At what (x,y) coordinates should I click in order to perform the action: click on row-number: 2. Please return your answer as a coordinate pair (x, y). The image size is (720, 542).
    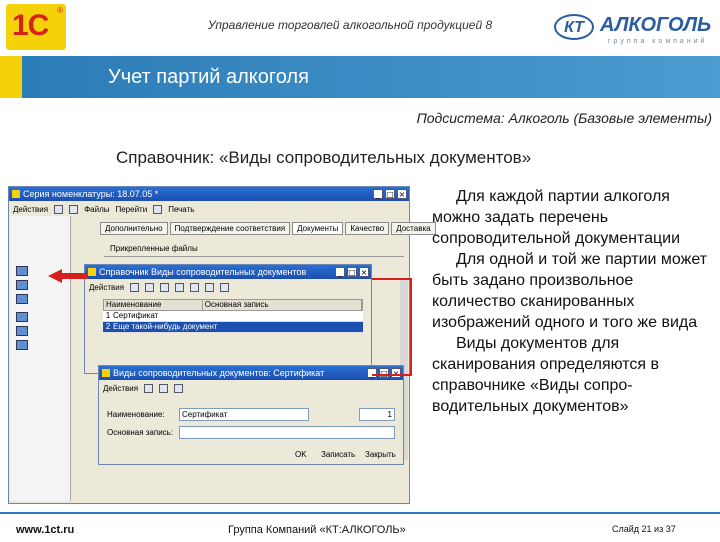
    Looking at the image, I should click on (108, 326).